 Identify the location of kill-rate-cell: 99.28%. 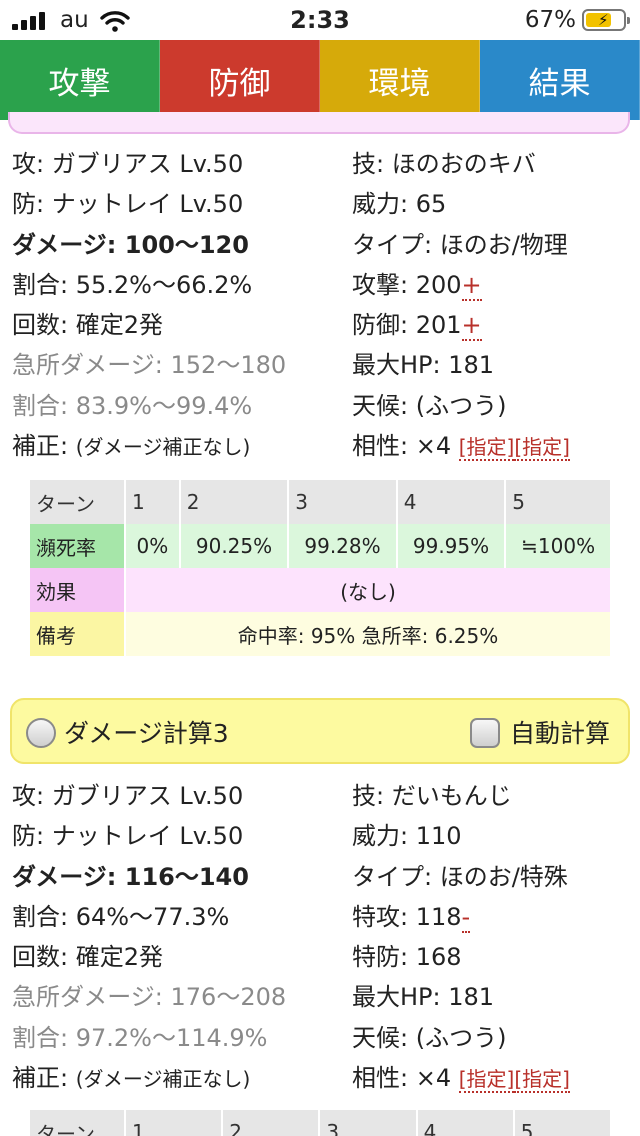
(342, 546).